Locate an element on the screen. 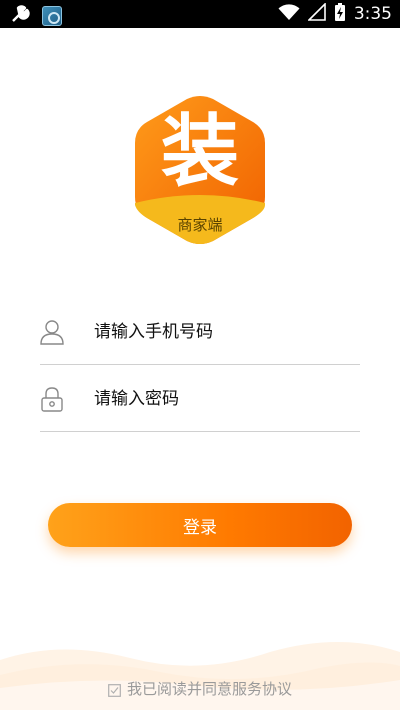  phone-input is located at coordinates (224, 332).